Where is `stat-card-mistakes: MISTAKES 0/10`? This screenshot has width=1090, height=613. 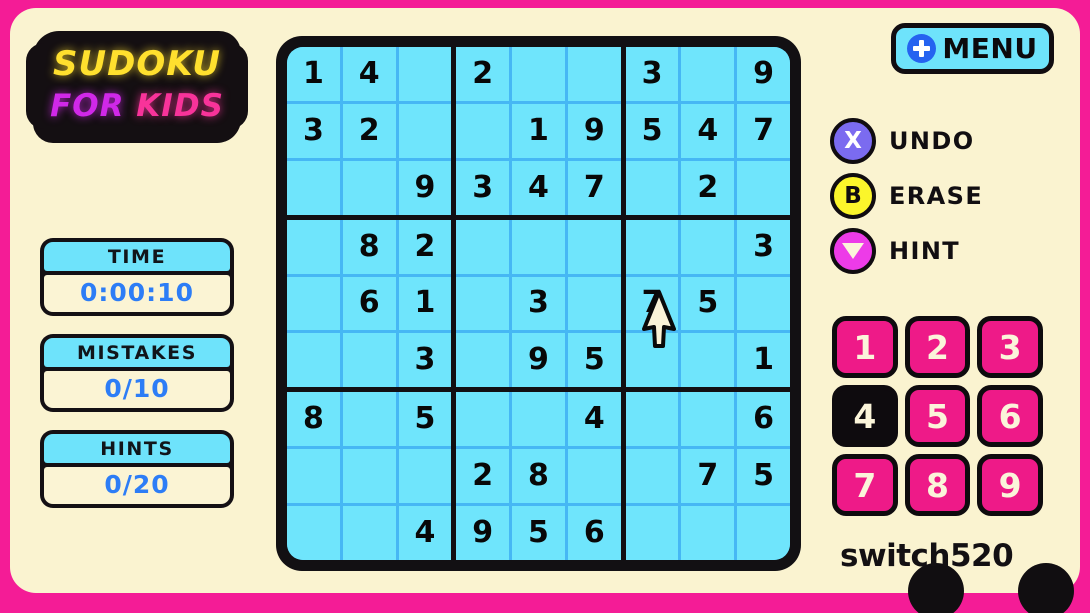
stat-card-mistakes: MISTAKES 0/10 is located at coordinates (137, 373).